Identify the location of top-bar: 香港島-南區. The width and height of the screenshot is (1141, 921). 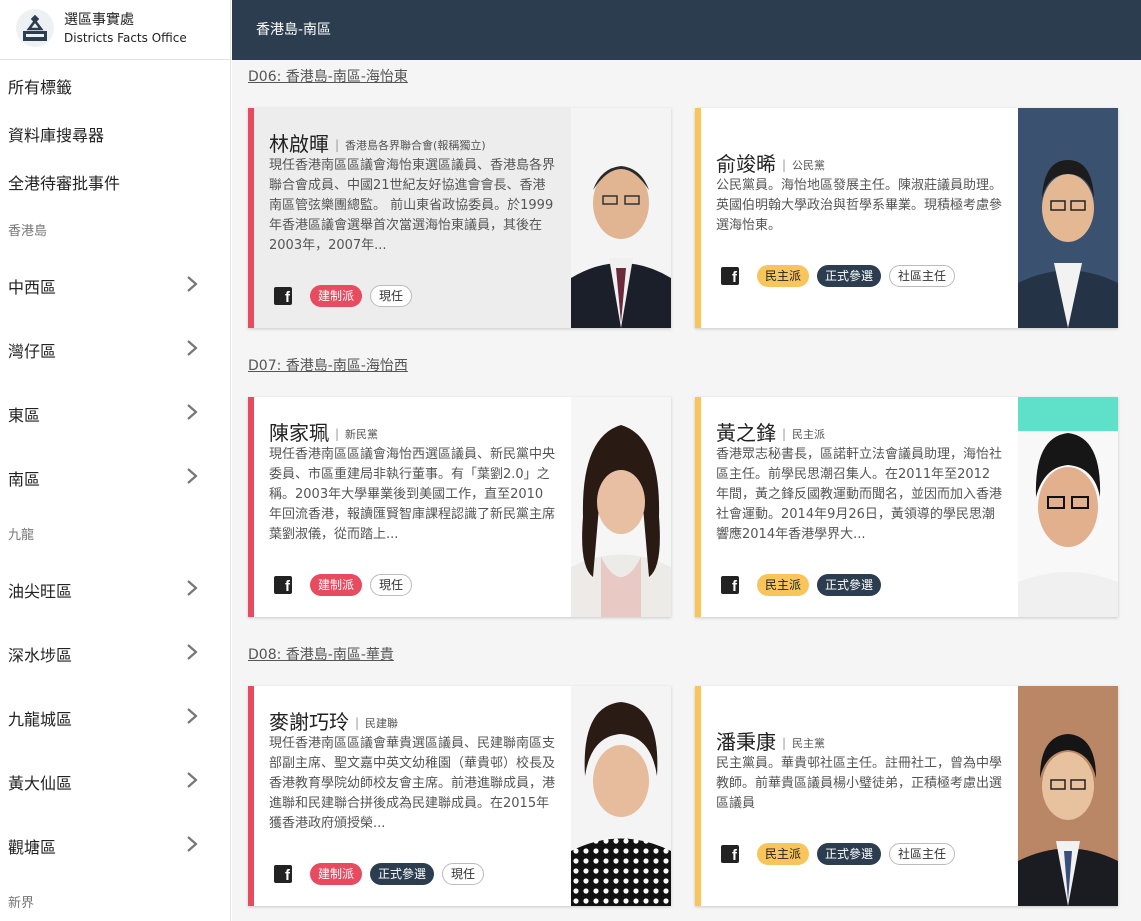
(686, 30).